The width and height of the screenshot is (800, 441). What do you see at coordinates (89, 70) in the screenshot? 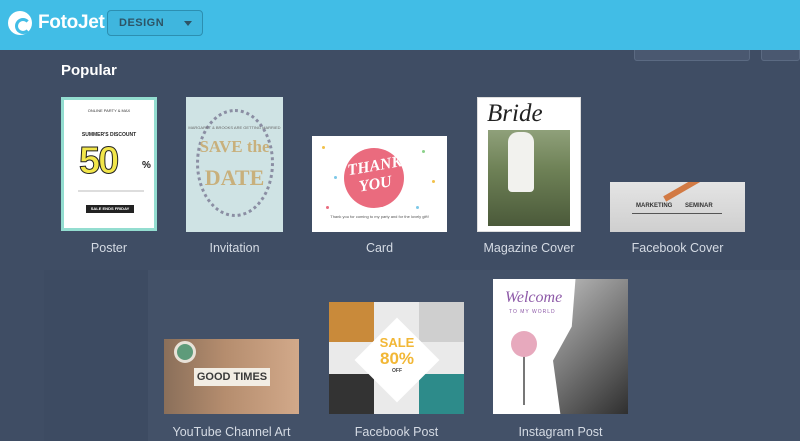
I see `section-title: Popular` at bounding box center [89, 70].